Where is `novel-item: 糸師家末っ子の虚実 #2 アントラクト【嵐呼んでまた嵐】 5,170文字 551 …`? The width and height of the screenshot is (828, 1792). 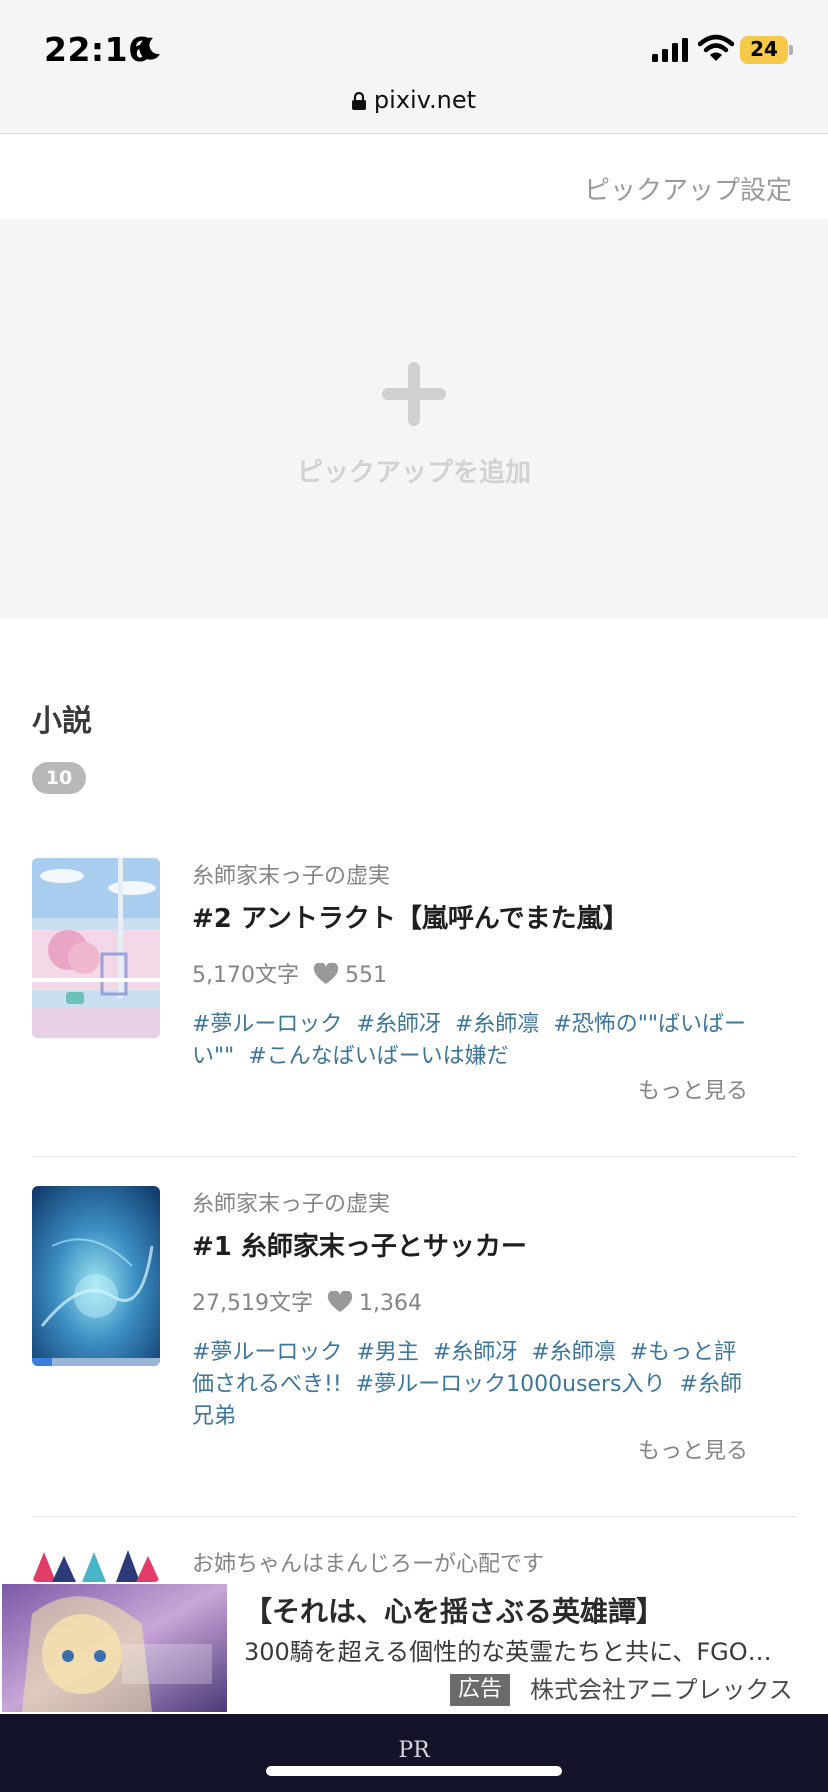
novel-item: 糸師家末っ子の虚実 #2 アントラクト【嵐呼んでまた嵐】 5,170文字 551 … is located at coordinates (414, 988).